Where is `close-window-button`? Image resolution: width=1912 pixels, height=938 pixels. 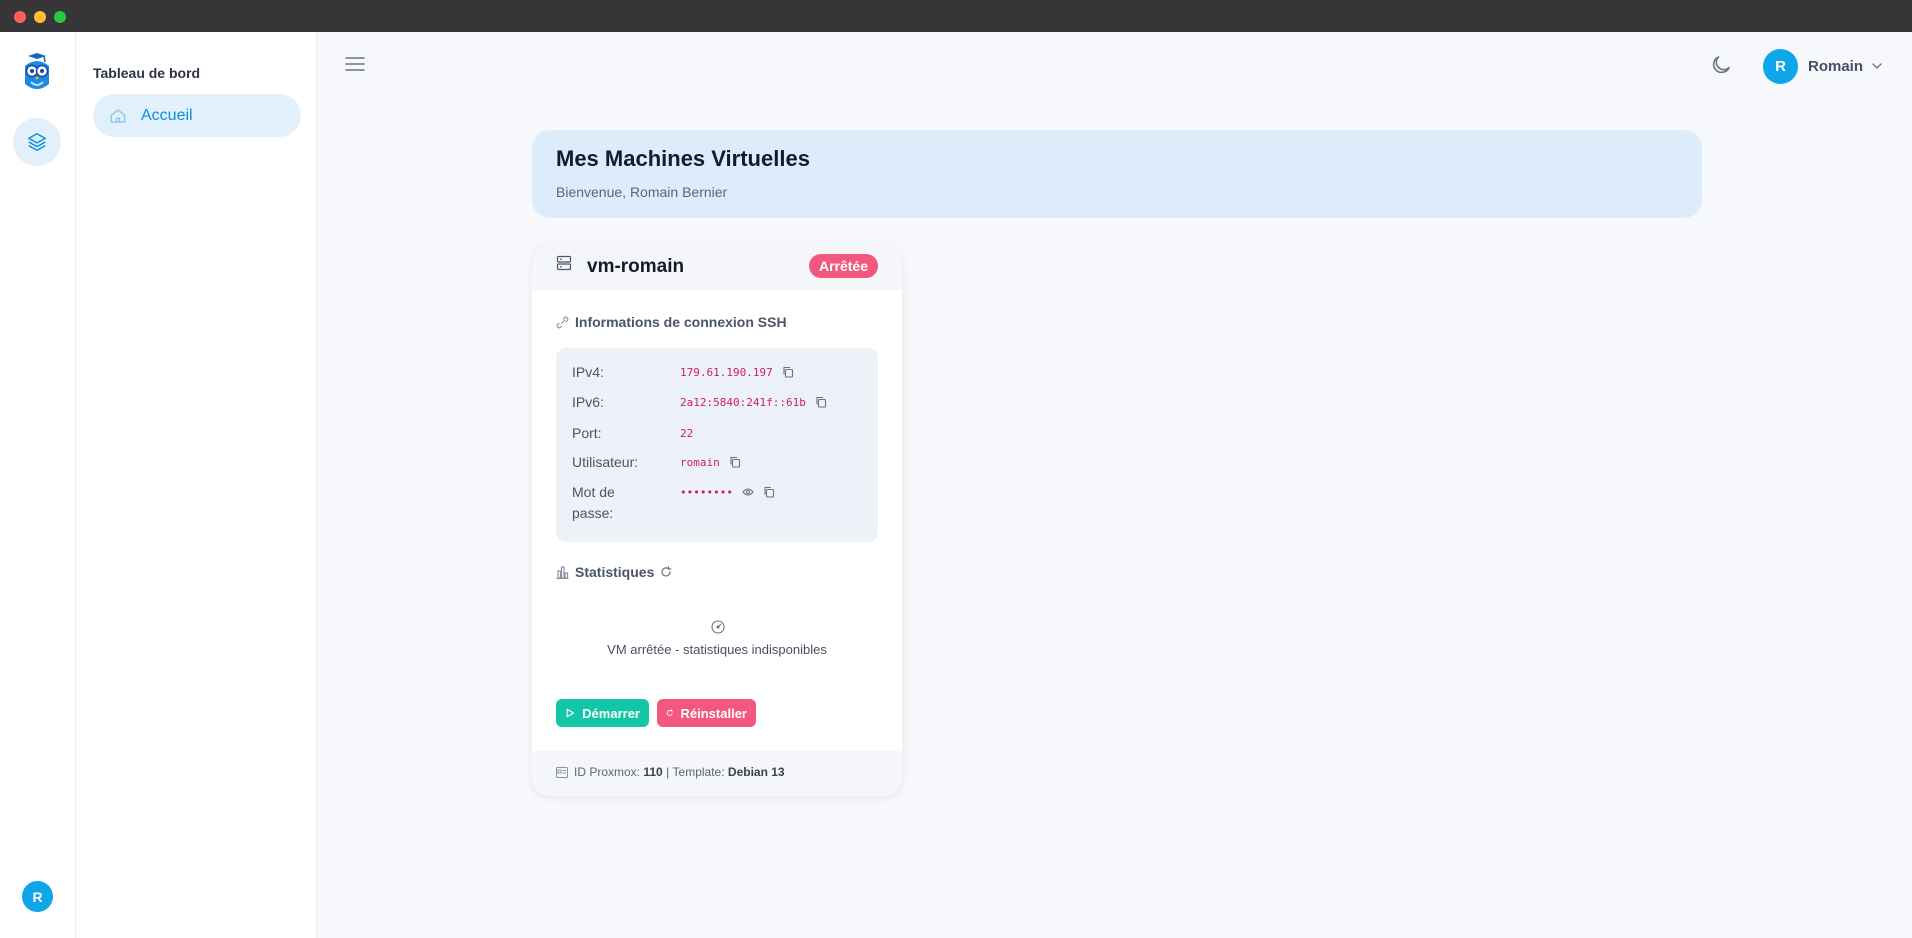 close-window-button is located at coordinates (20, 17).